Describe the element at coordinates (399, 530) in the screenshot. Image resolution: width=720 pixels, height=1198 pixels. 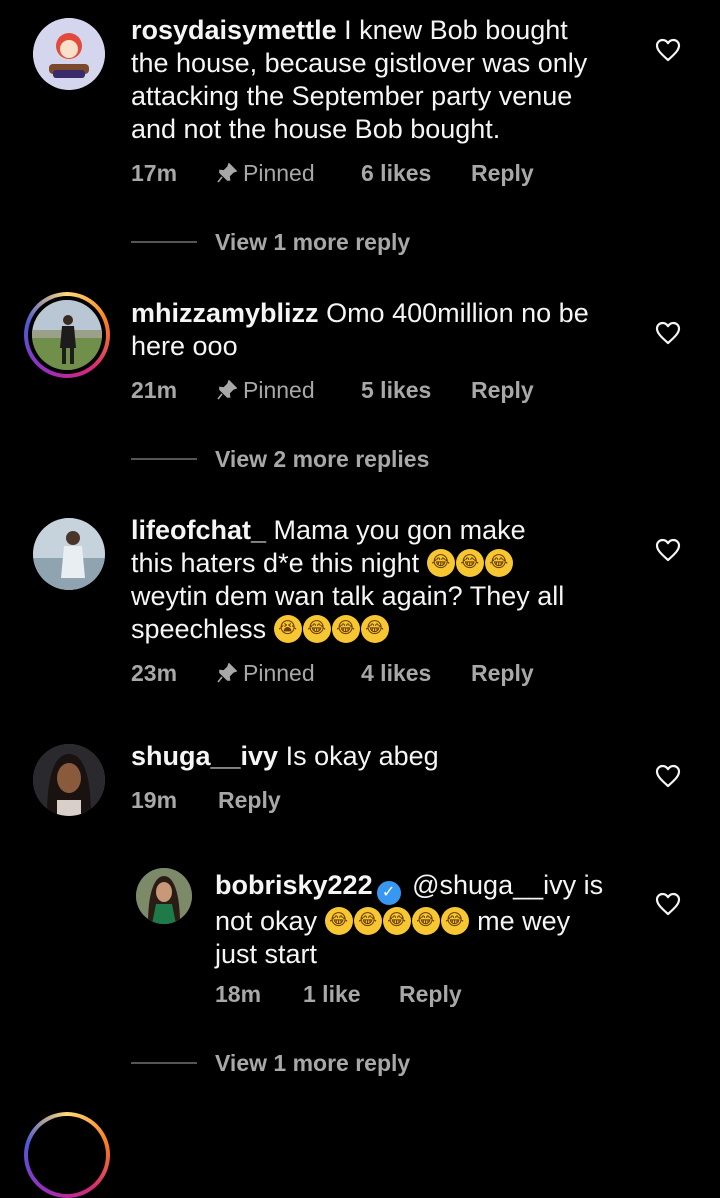
I see `comment-body-line: Mama you gon make` at that location.